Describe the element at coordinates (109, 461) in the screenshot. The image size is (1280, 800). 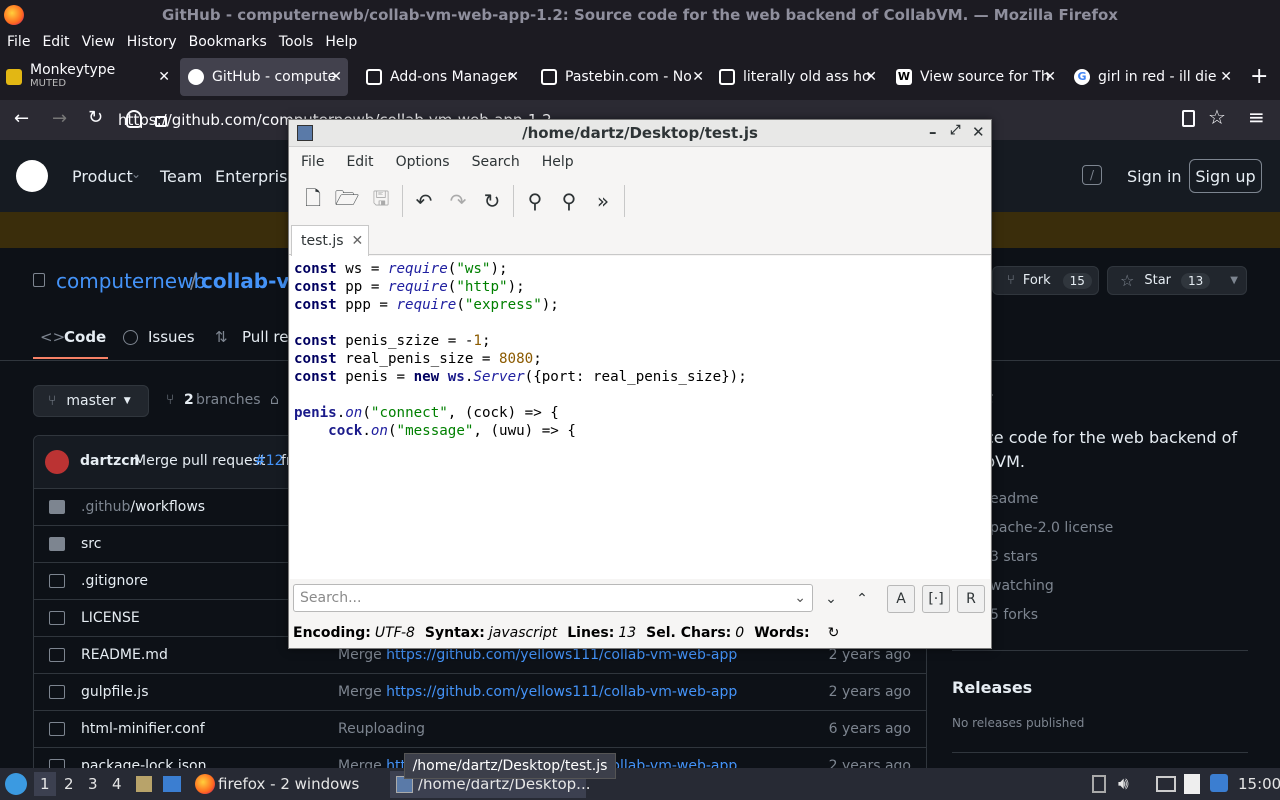
I see `commit-author: dartzcn` at that location.